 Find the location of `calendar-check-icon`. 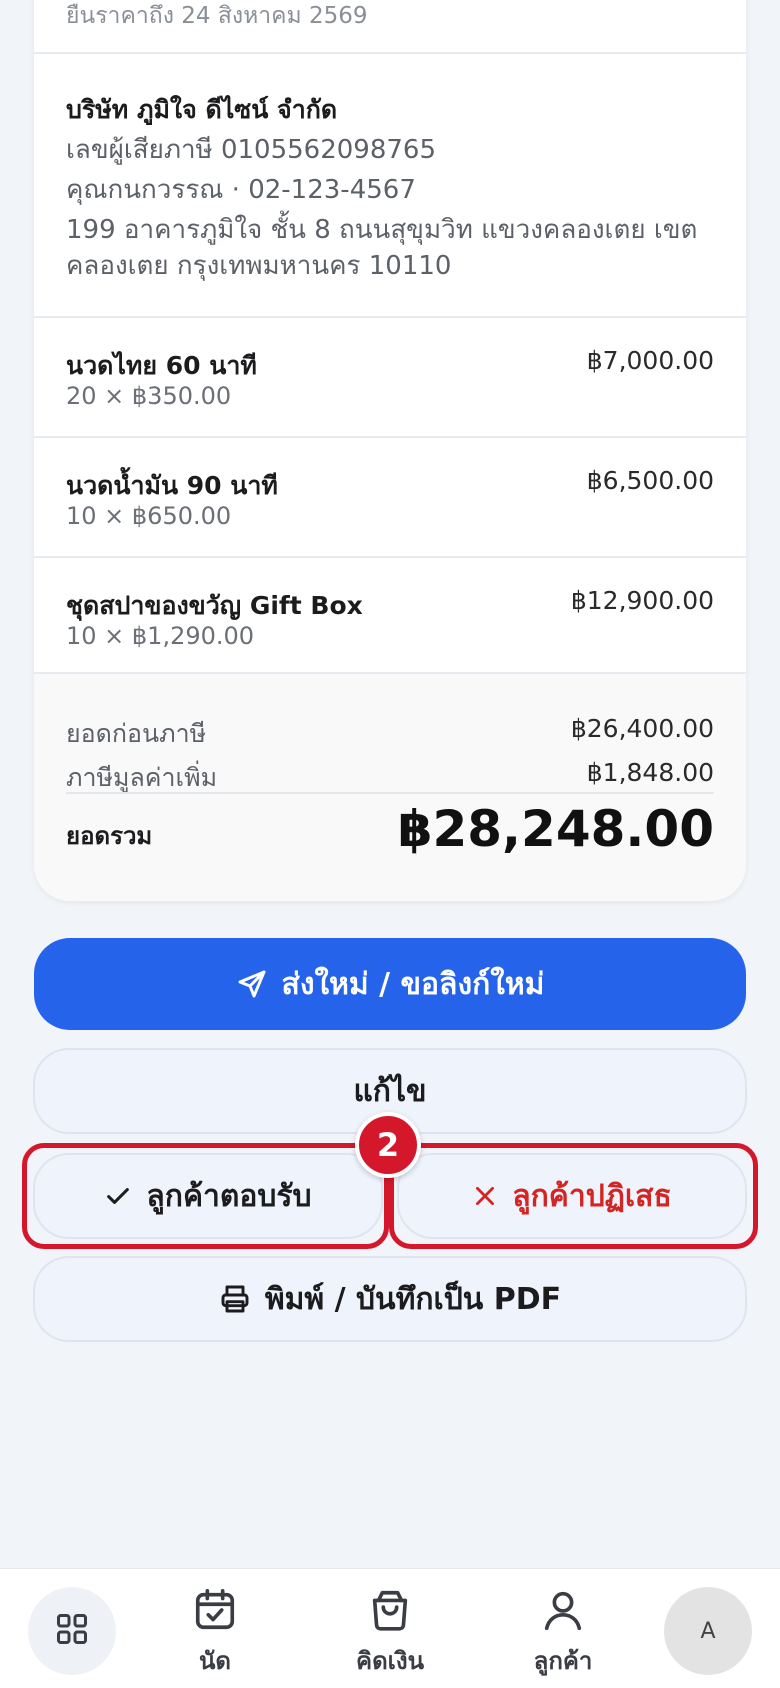

calendar-check-icon is located at coordinates (215, 1613).